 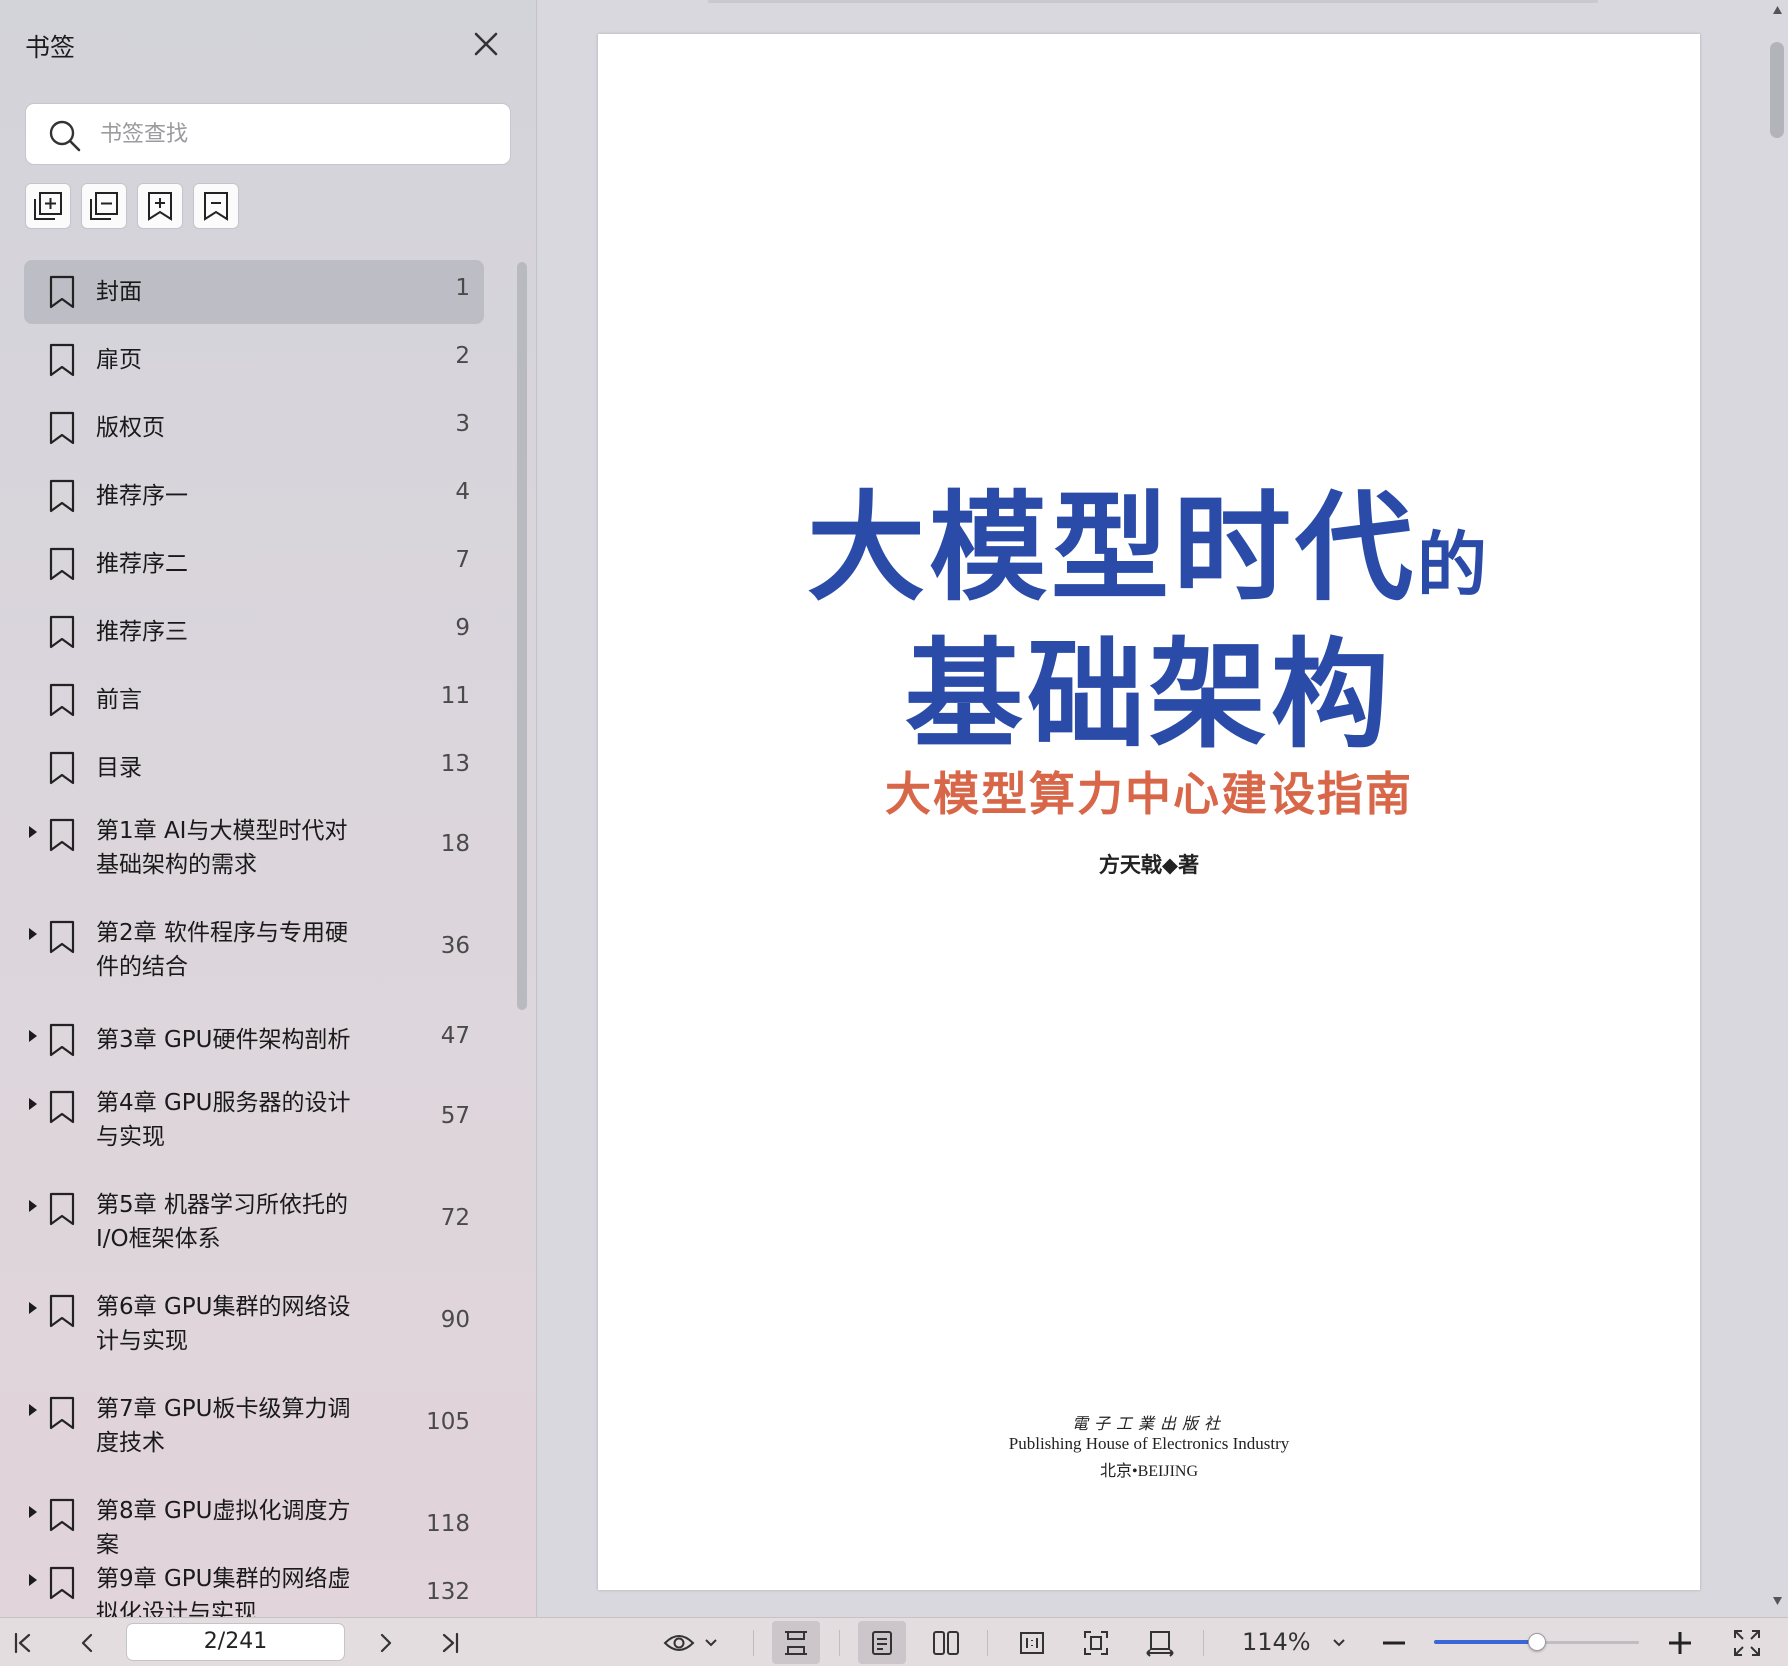 I want to click on next-page-icon, so click(x=386, y=1642).